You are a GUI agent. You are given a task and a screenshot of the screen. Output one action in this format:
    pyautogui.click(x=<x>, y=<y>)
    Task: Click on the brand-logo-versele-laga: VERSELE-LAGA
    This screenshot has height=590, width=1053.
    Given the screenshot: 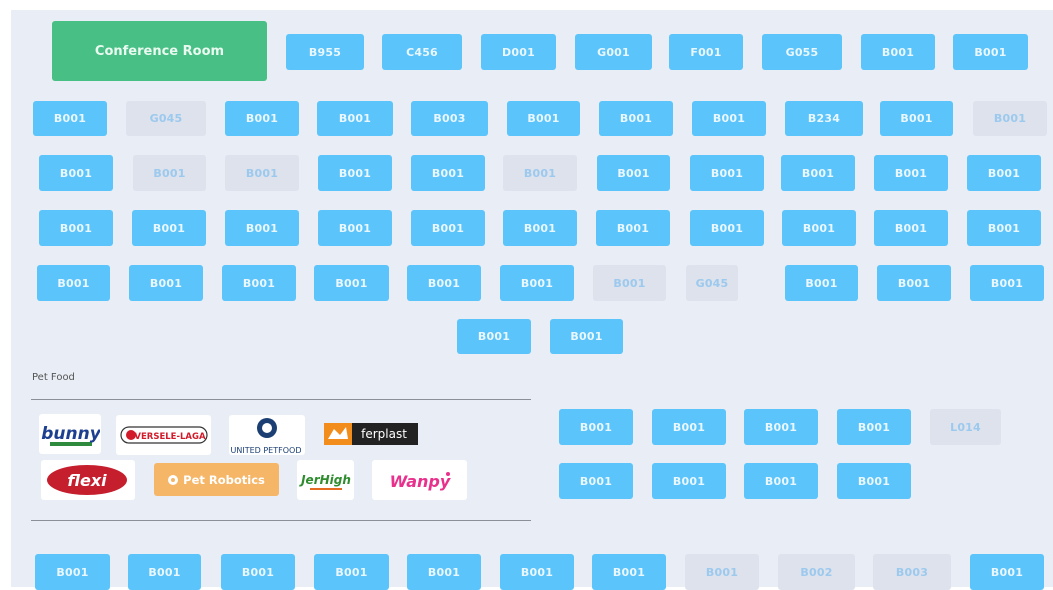 What is the action you would take?
    pyautogui.click(x=163, y=435)
    